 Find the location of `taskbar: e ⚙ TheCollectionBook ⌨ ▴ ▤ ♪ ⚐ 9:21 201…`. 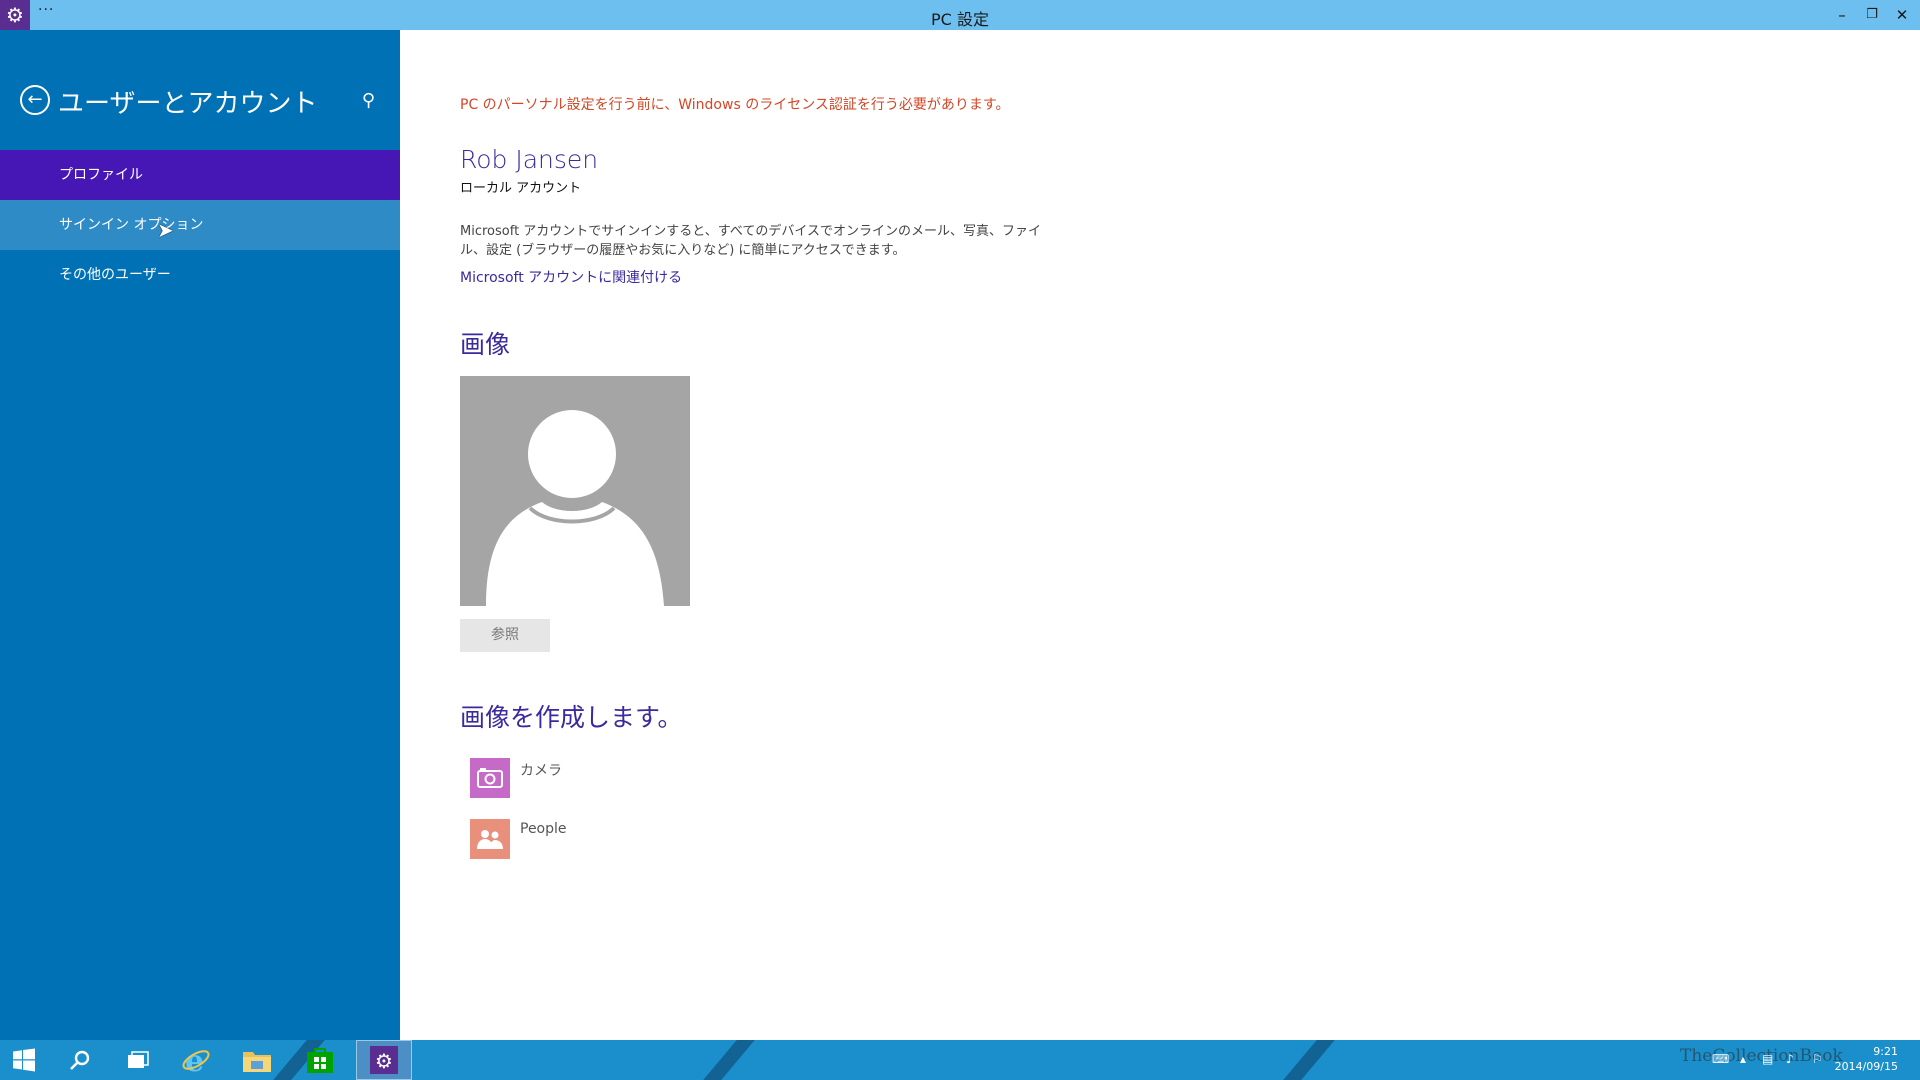

taskbar: e ⚙ TheCollectionBook ⌨ ▴ ▤ ♪ ⚐ 9:21 201… is located at coordinates (960, 1060).